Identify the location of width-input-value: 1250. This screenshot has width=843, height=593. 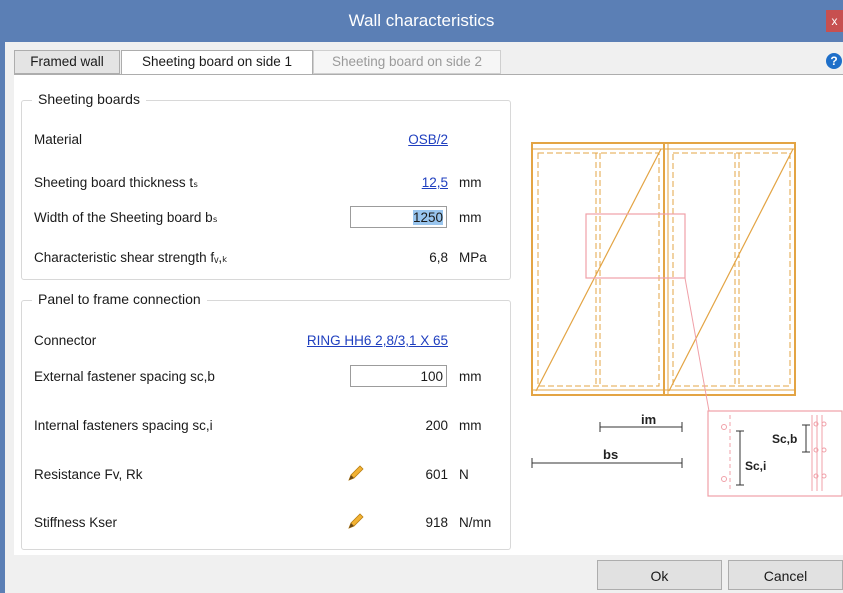
(427, 217).